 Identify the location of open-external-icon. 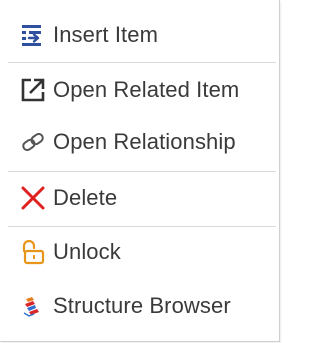
(33, 90).